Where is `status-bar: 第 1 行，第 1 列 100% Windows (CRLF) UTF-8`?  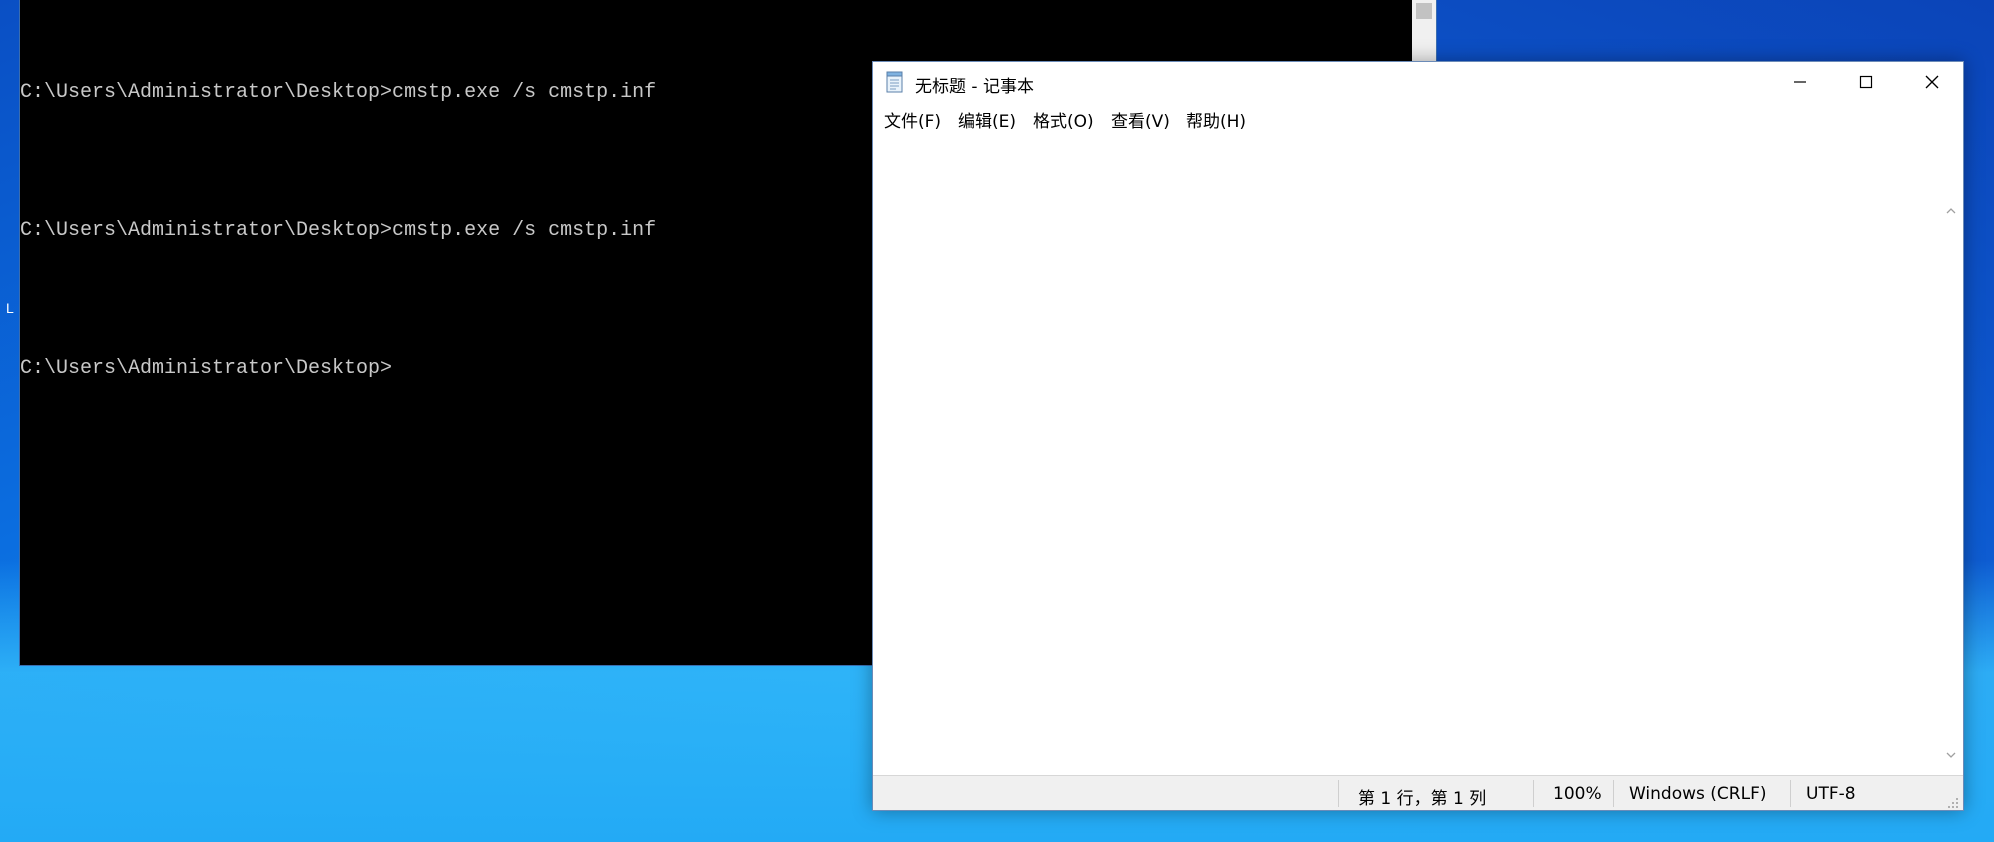 status-bar: 第 1 行，第 1 列 100% Windows (CRLF) UTF-8 is located at coordinates (1418, 792).